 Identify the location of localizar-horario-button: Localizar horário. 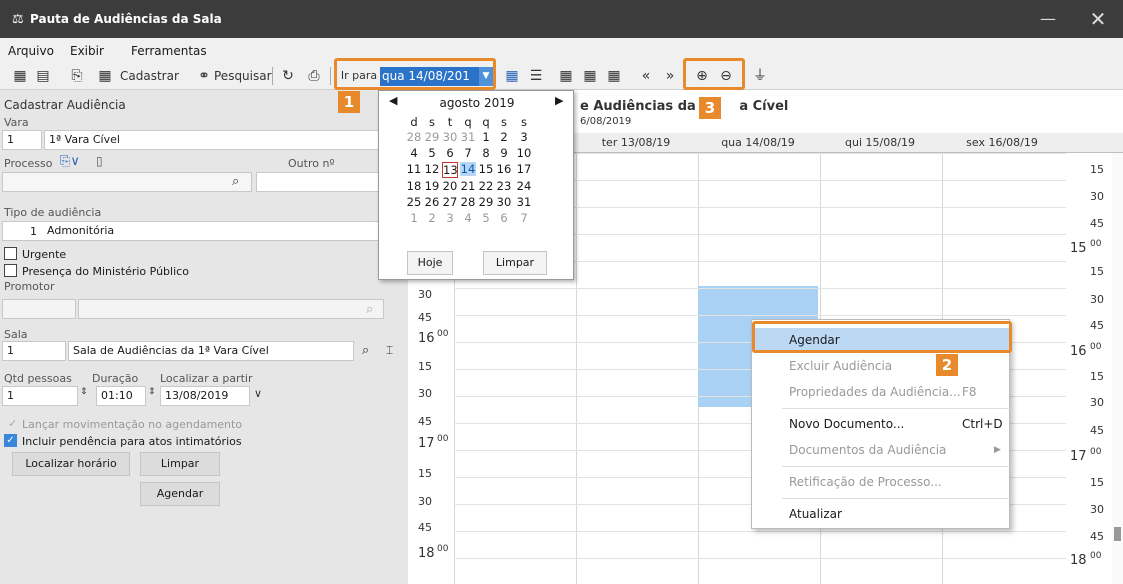
(71, 464).